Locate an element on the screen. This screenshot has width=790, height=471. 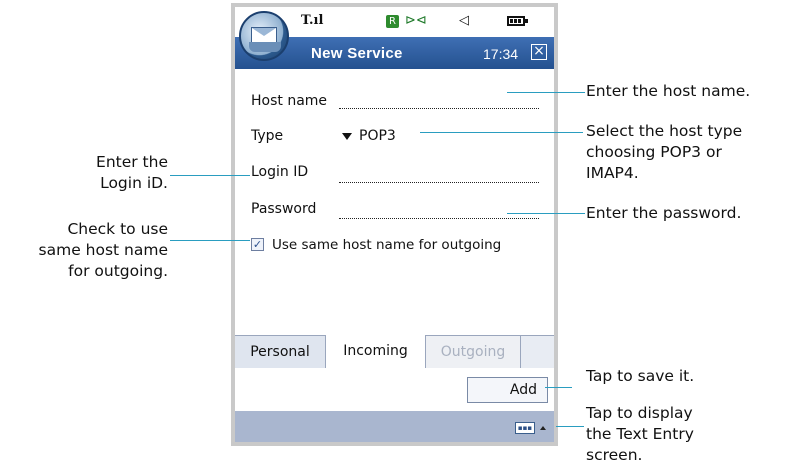
clock: 17:34 is located at coordinates (501, 54).